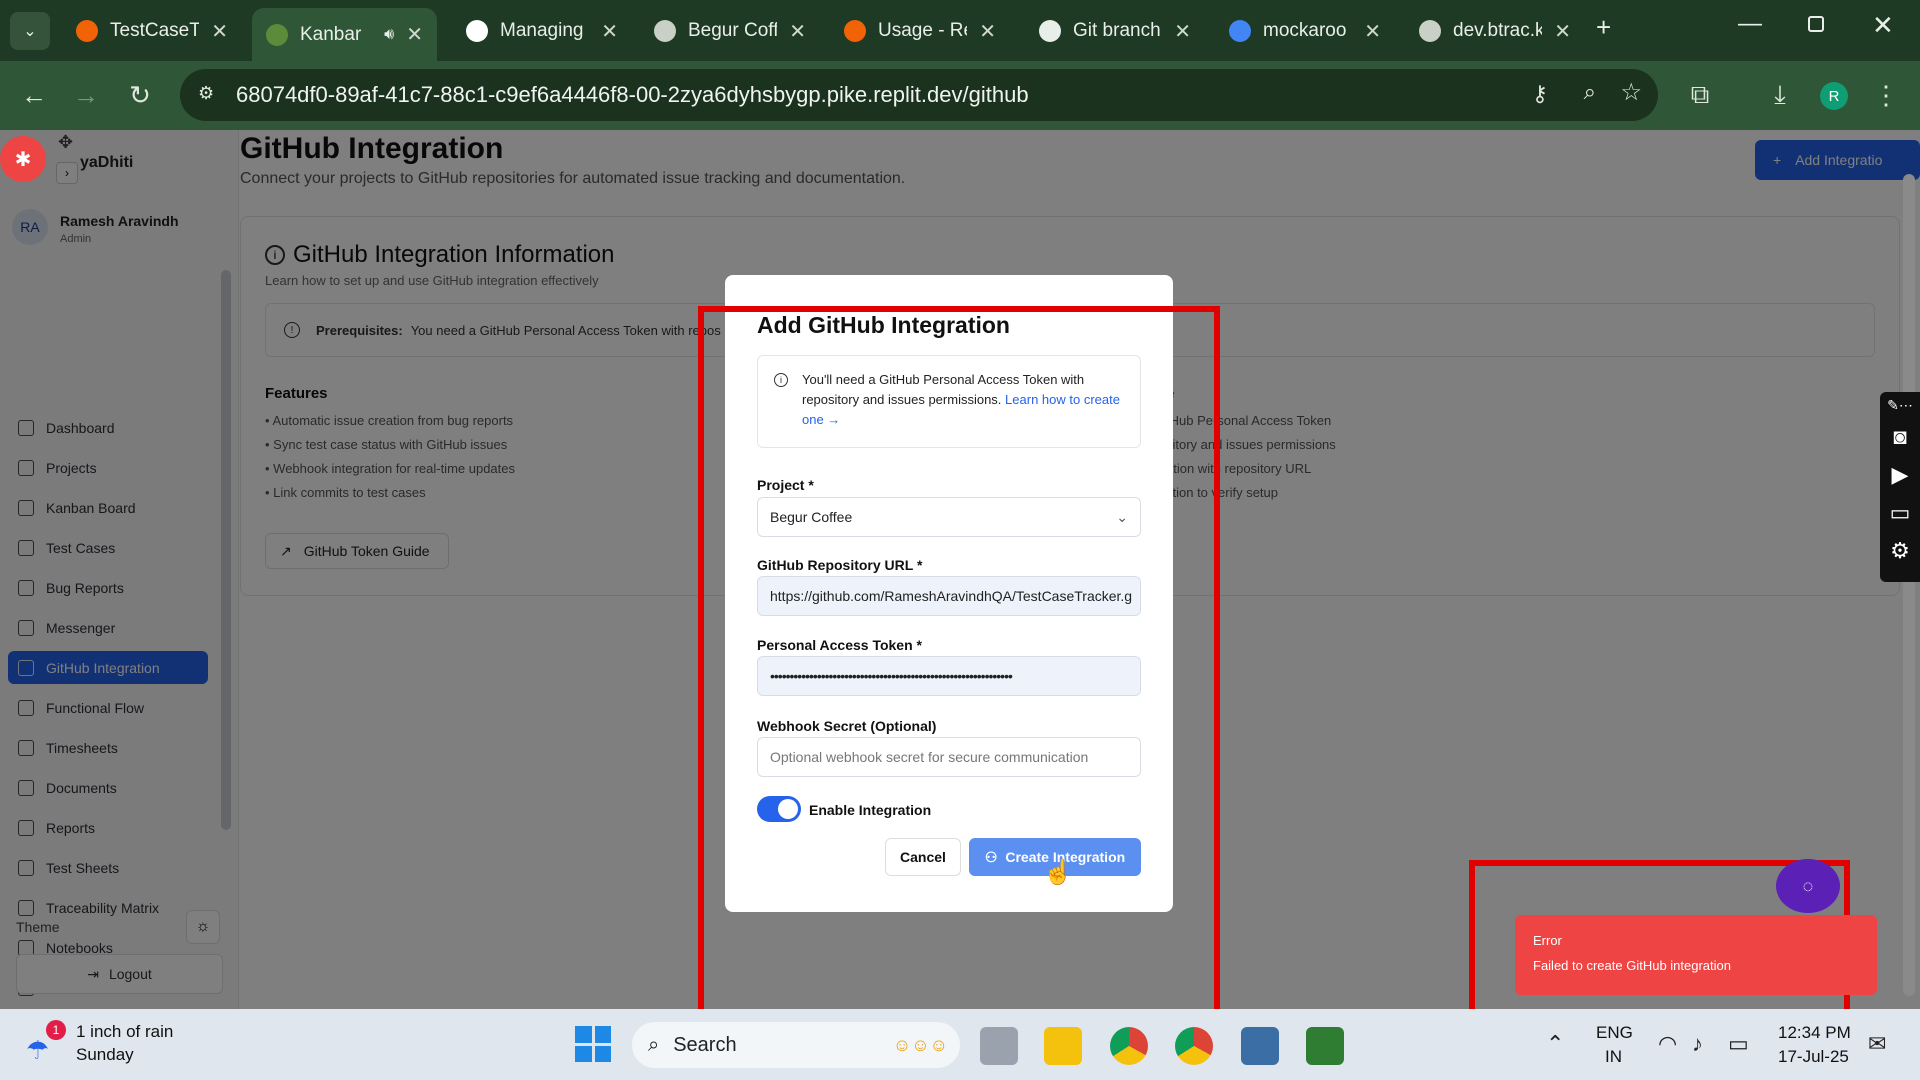 The width and height of the screenshot is (1920, 1080). I want to click on download-icon: ⤓, so click(1780, 95).